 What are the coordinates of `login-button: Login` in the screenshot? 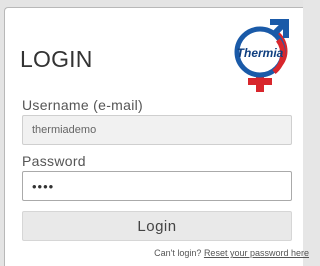 It's located at (157, 226).